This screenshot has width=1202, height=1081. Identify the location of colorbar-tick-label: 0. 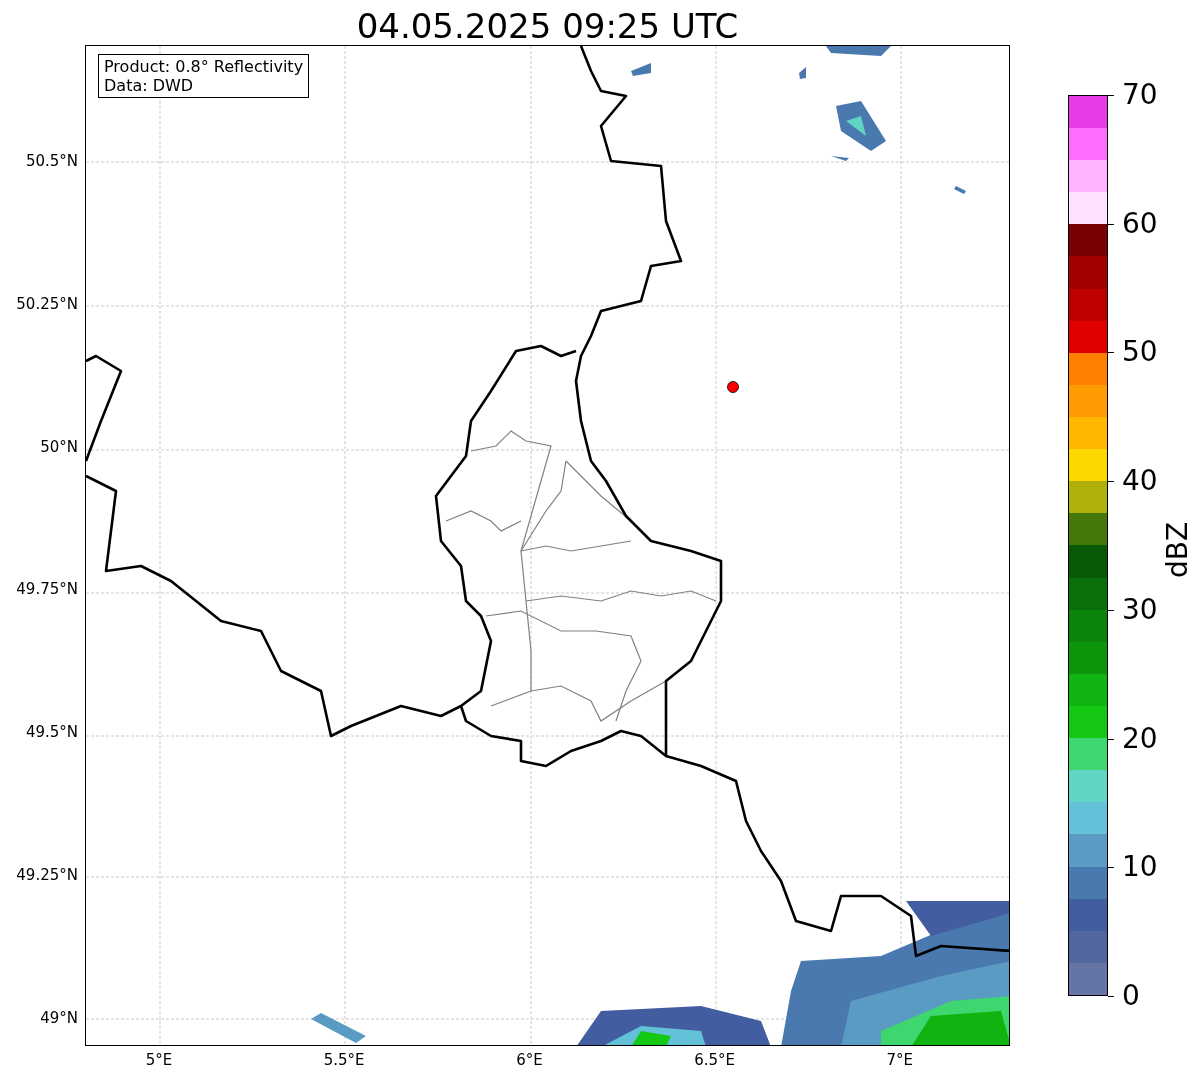
(1131, 996).